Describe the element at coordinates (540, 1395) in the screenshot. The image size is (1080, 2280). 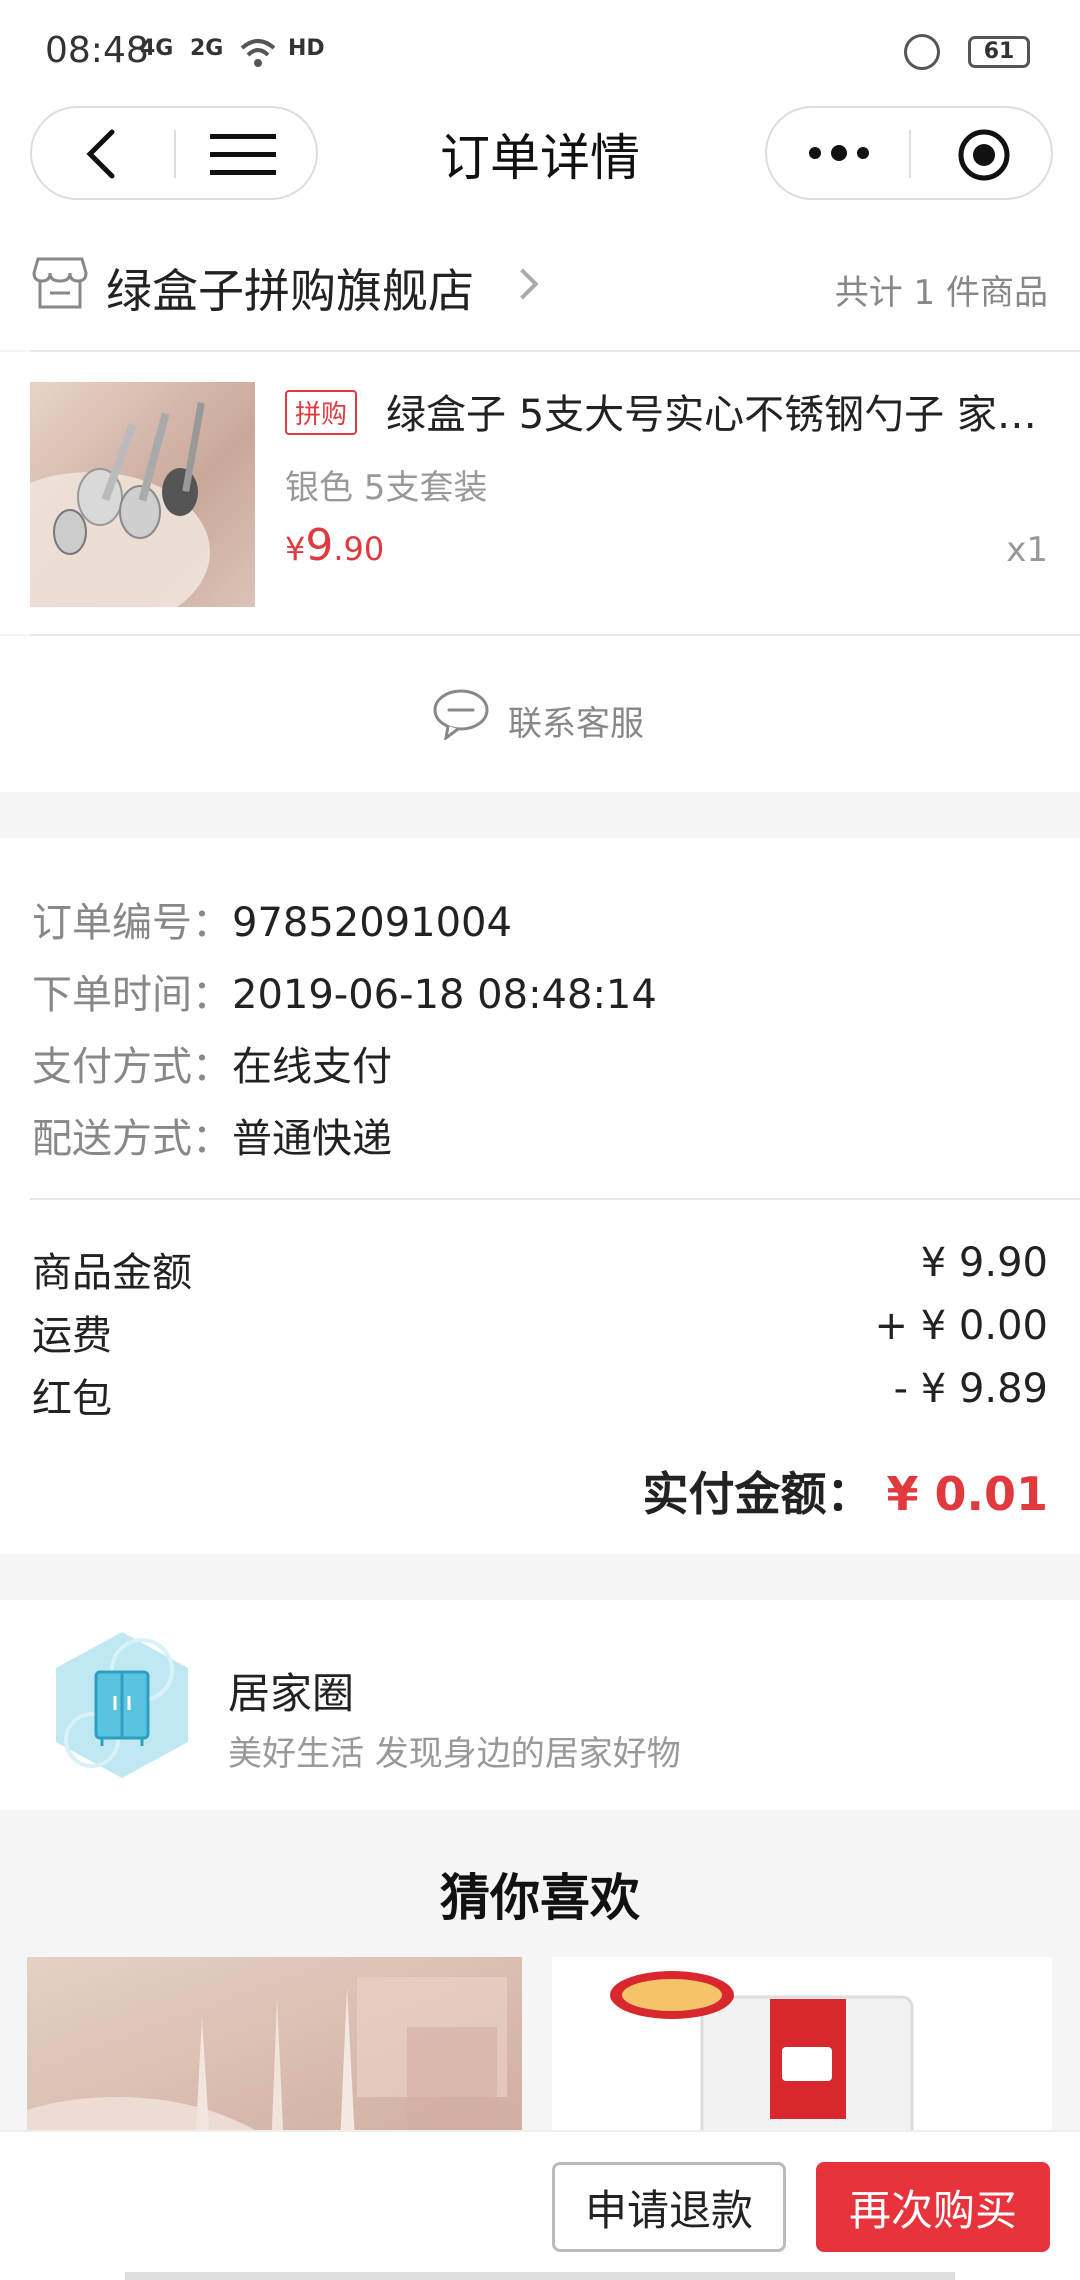
I see `red-packet-row: 红包 - ¥ 9.89` at that location.